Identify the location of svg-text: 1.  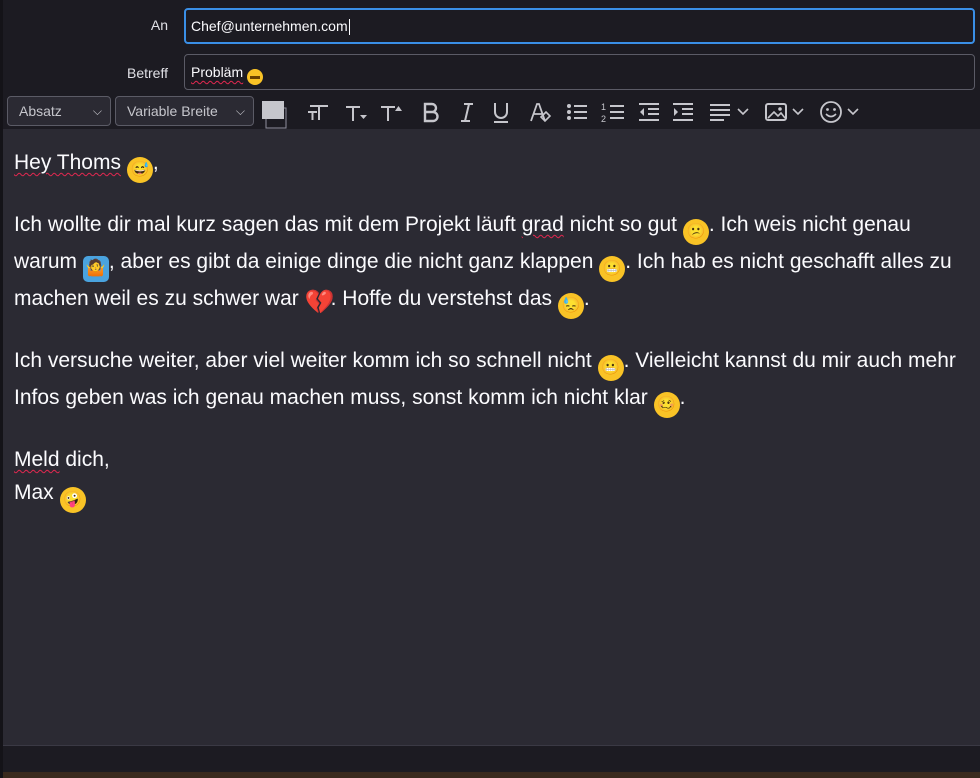
(603, 107).